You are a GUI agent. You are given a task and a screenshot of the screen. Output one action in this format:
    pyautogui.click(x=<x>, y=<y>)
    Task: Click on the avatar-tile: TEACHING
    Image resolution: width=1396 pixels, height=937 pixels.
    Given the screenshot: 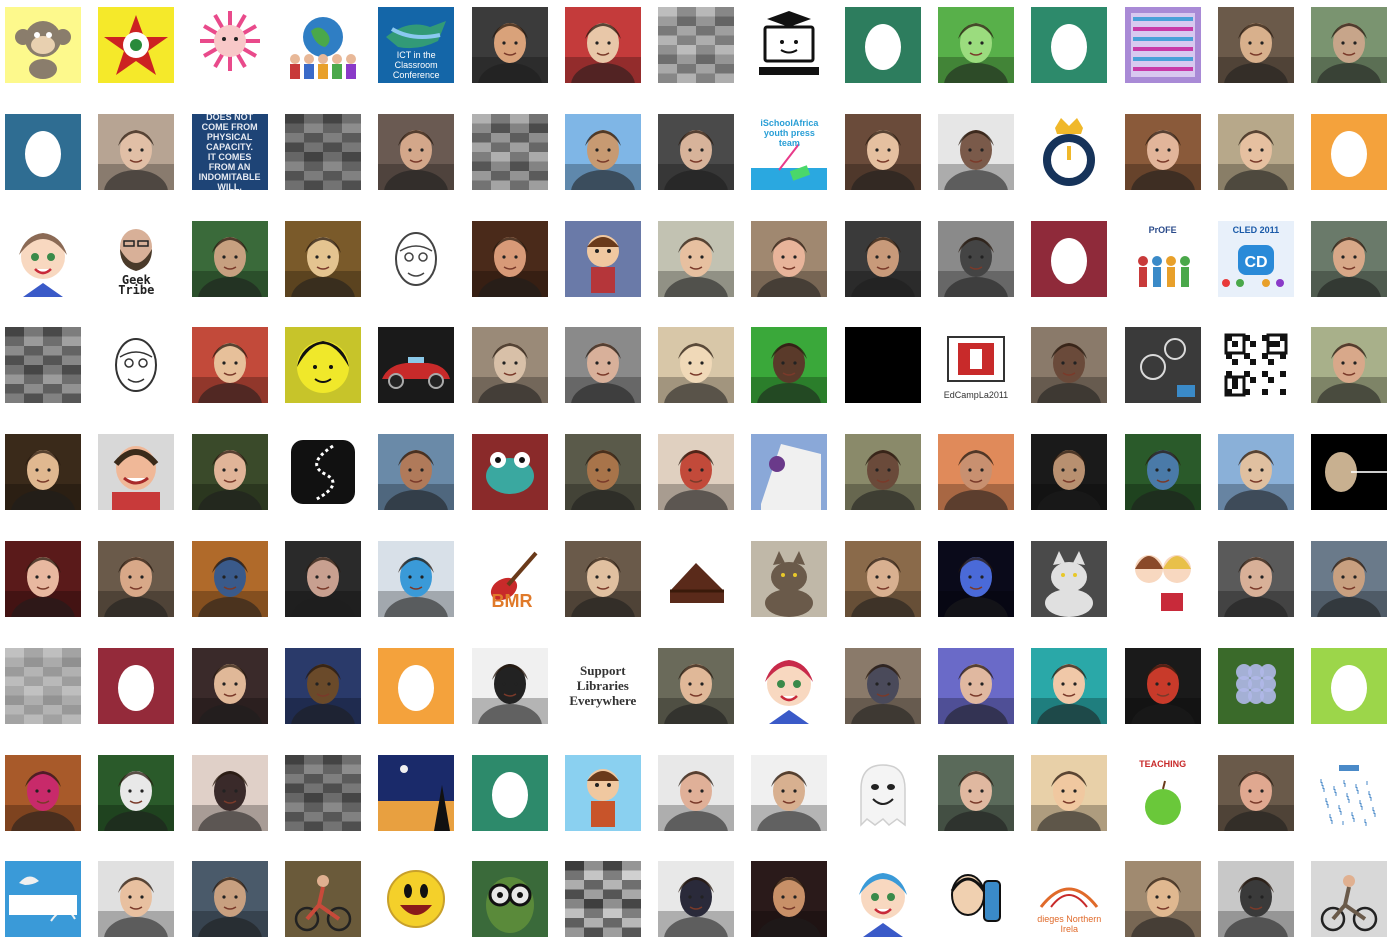 What is the action you would take?
    pyautogui.click(x=1162, y=792)
    